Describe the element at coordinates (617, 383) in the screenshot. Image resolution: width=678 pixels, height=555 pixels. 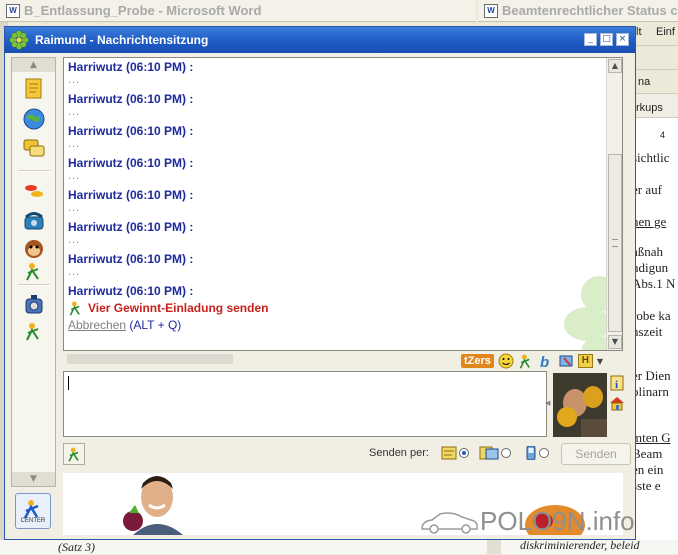
I see `info-icon: i` at that location.